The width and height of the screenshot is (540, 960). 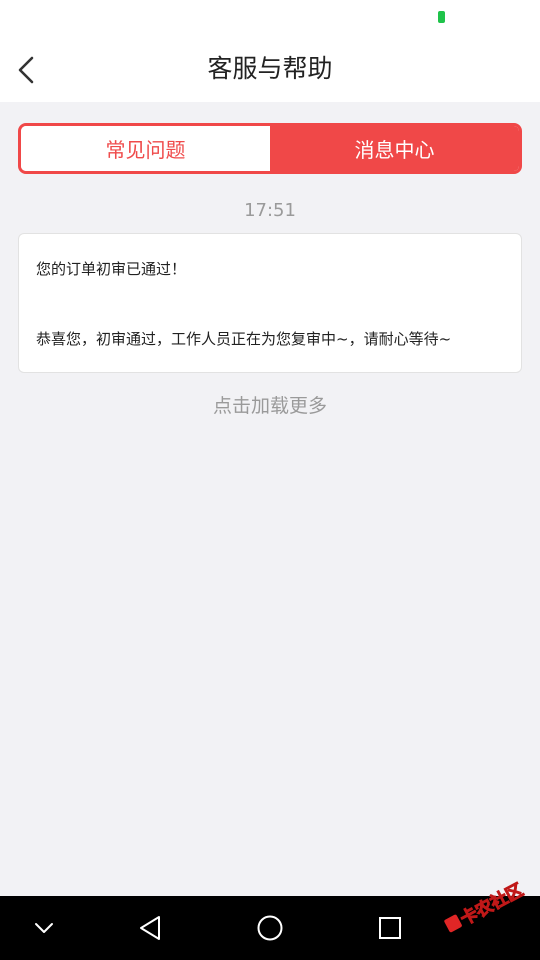 I want to click on message-title: 您的订单初审已通过！, so click(x=111, y=269).